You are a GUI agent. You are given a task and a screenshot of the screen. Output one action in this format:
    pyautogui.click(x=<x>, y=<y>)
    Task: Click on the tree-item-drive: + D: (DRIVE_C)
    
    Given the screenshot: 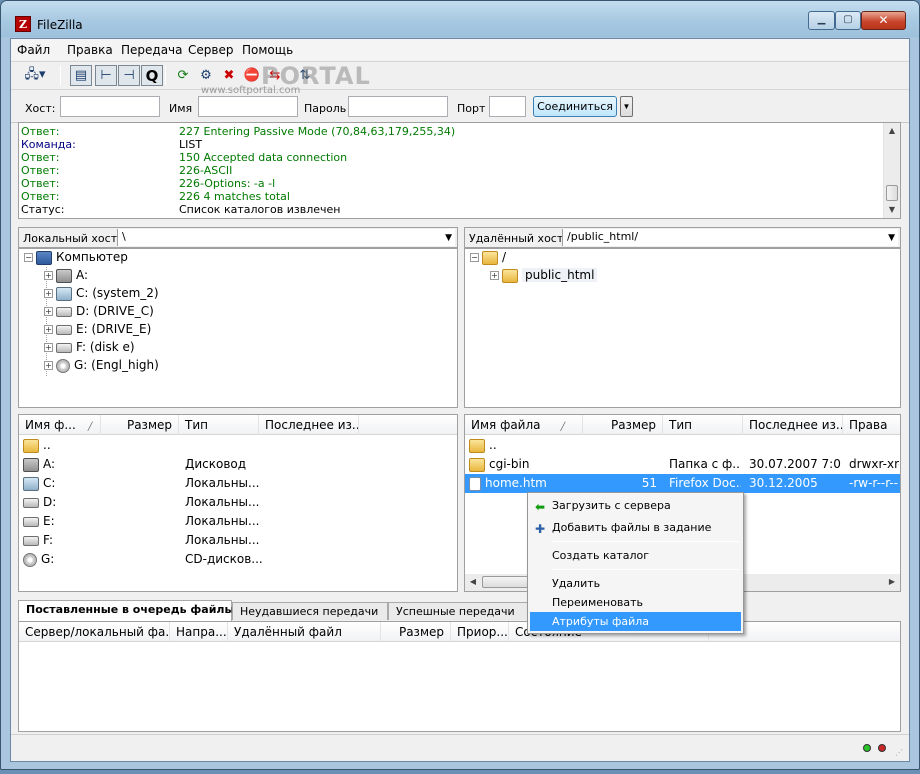 What is the action you would take?
    pyautogui.click(x=99, y=311)
    